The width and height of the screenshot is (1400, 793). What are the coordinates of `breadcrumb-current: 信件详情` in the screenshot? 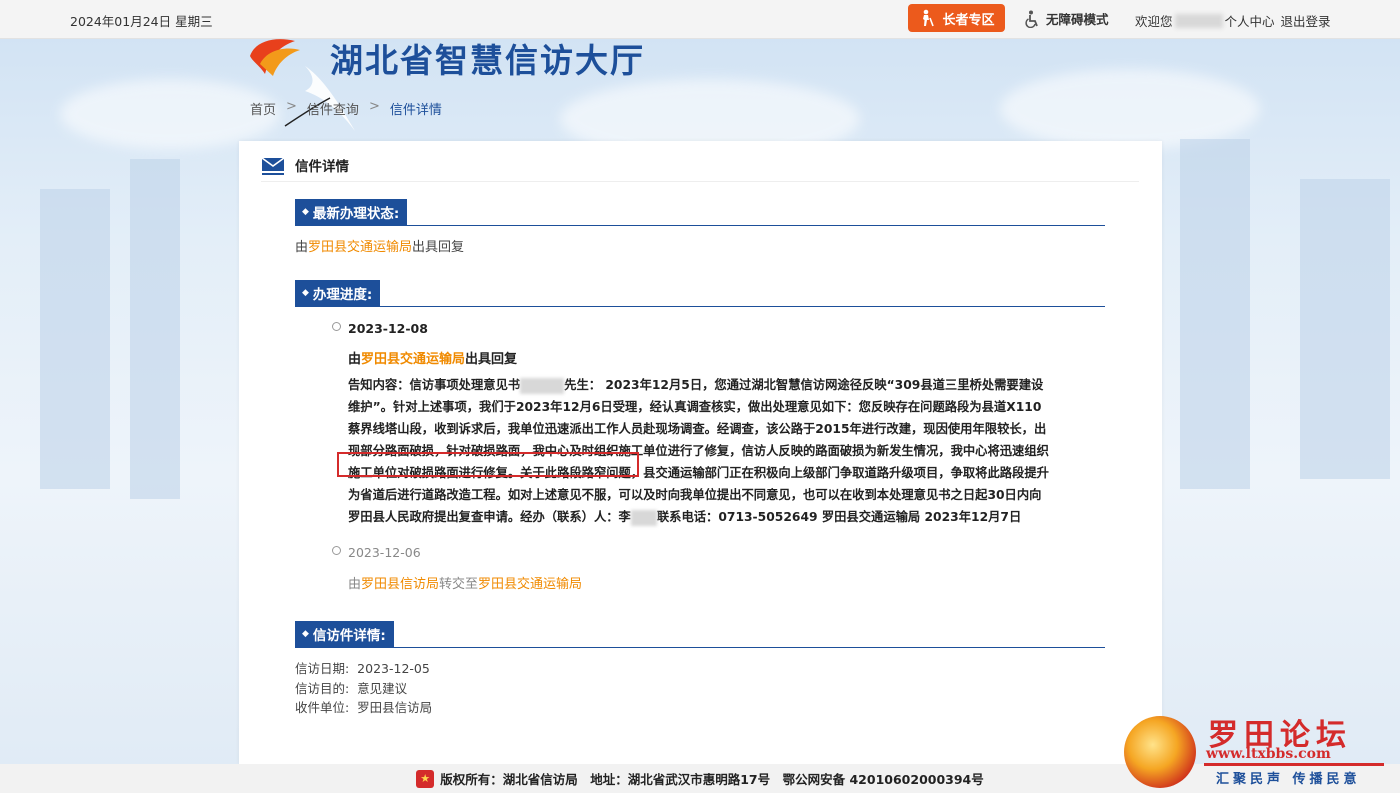 It's located at (415, 110).